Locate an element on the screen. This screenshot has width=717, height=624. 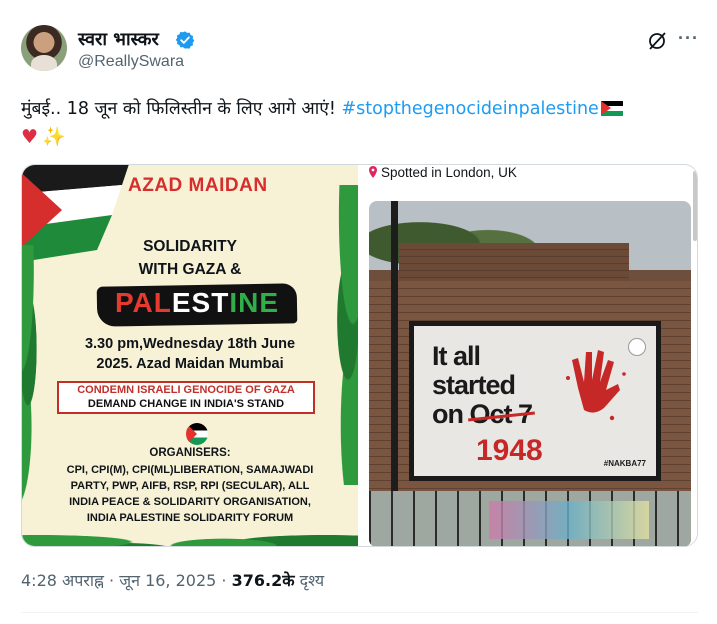
billboard-oct: Oct 7 is located at coordinates (501, 414).